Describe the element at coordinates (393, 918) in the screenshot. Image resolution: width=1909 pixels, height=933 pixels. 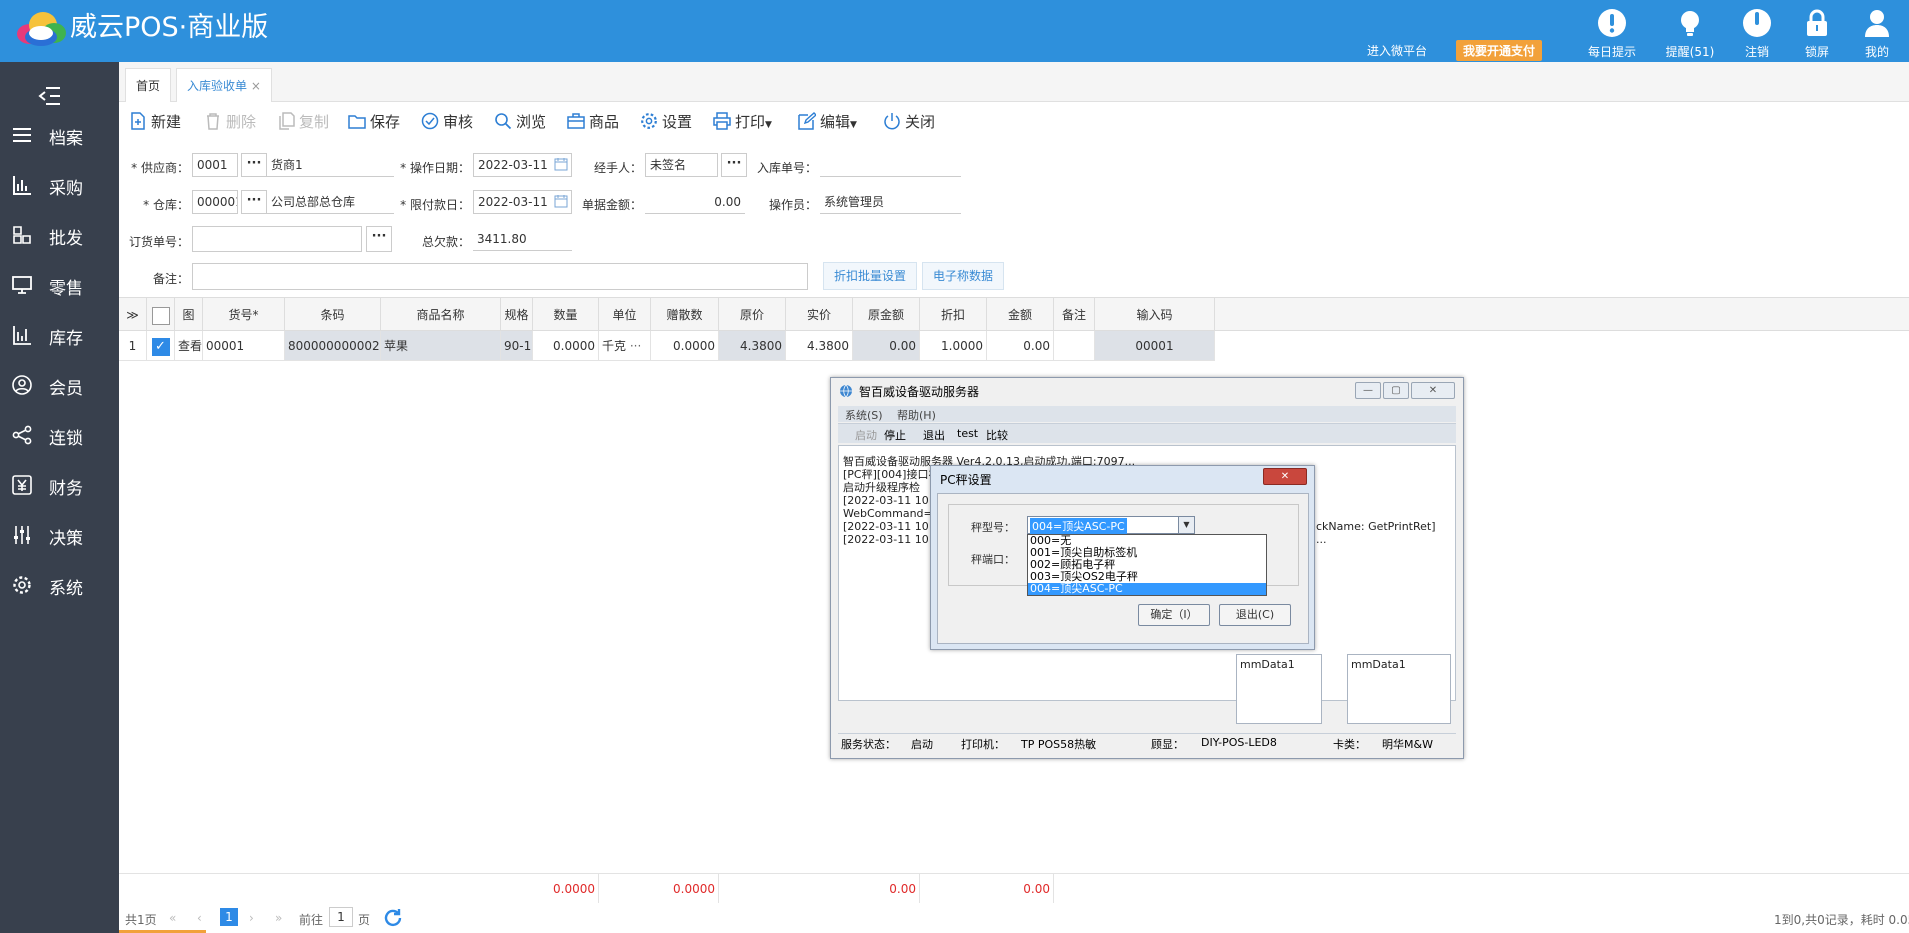
I see `refresh-icon` at that location.